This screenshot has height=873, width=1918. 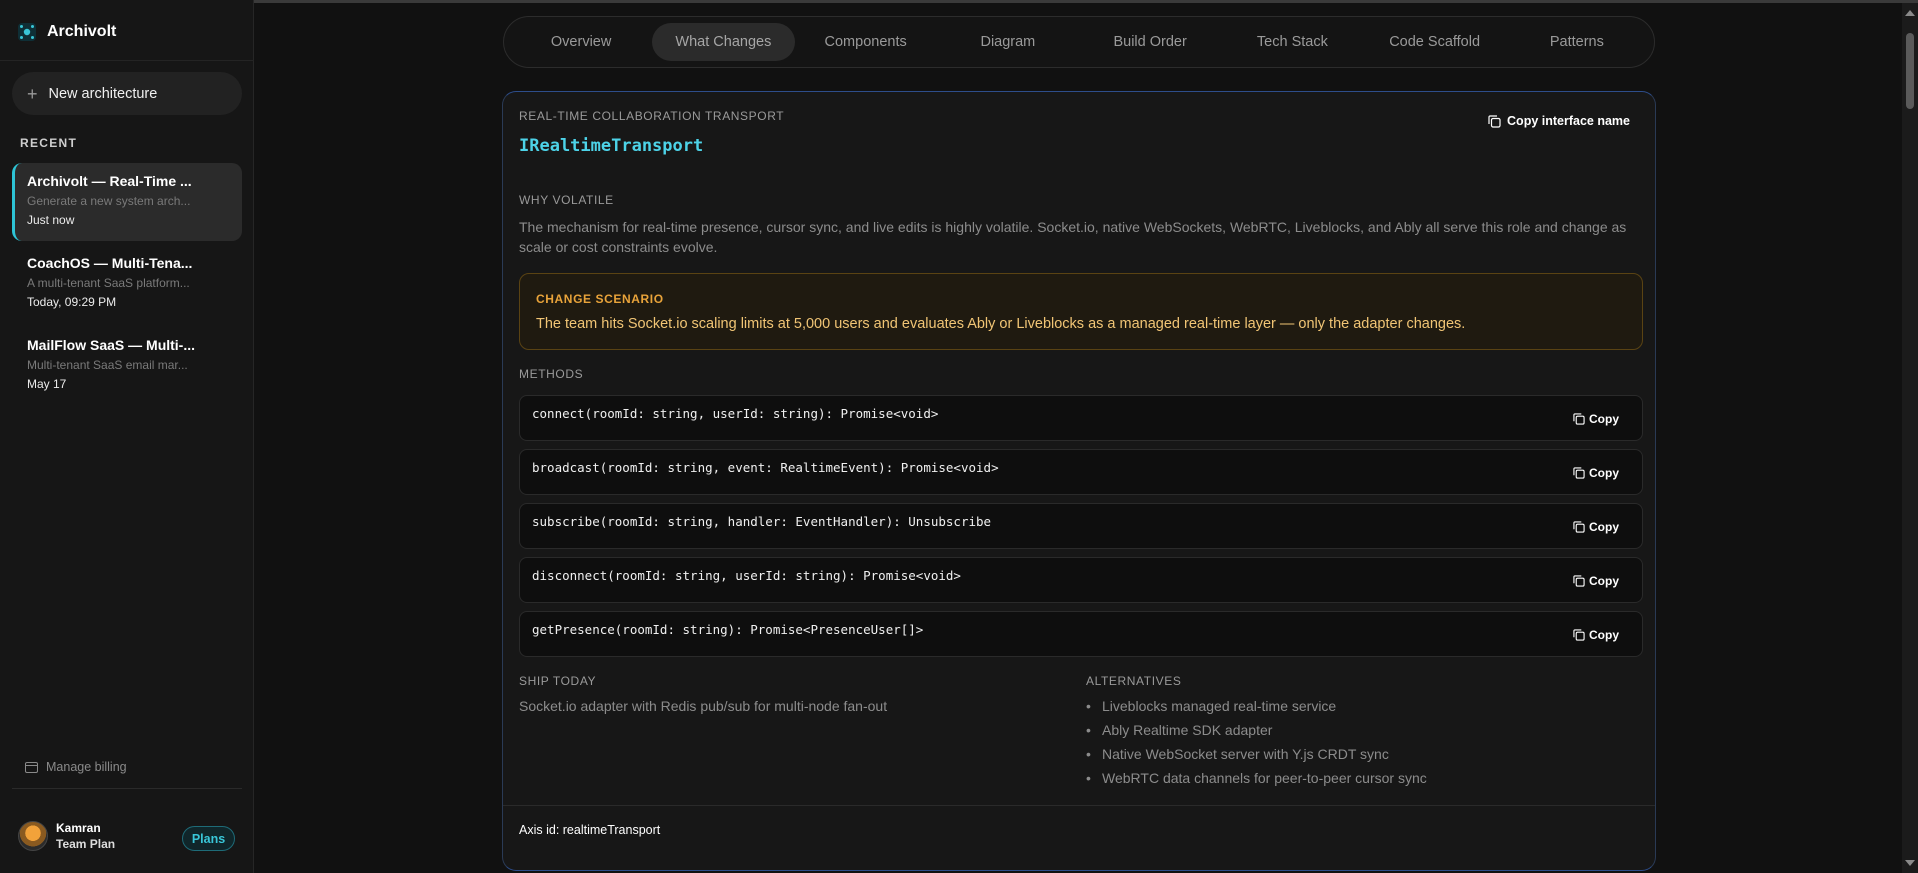 I want to click on user-name: Kamran, so click(x=78, y=828).